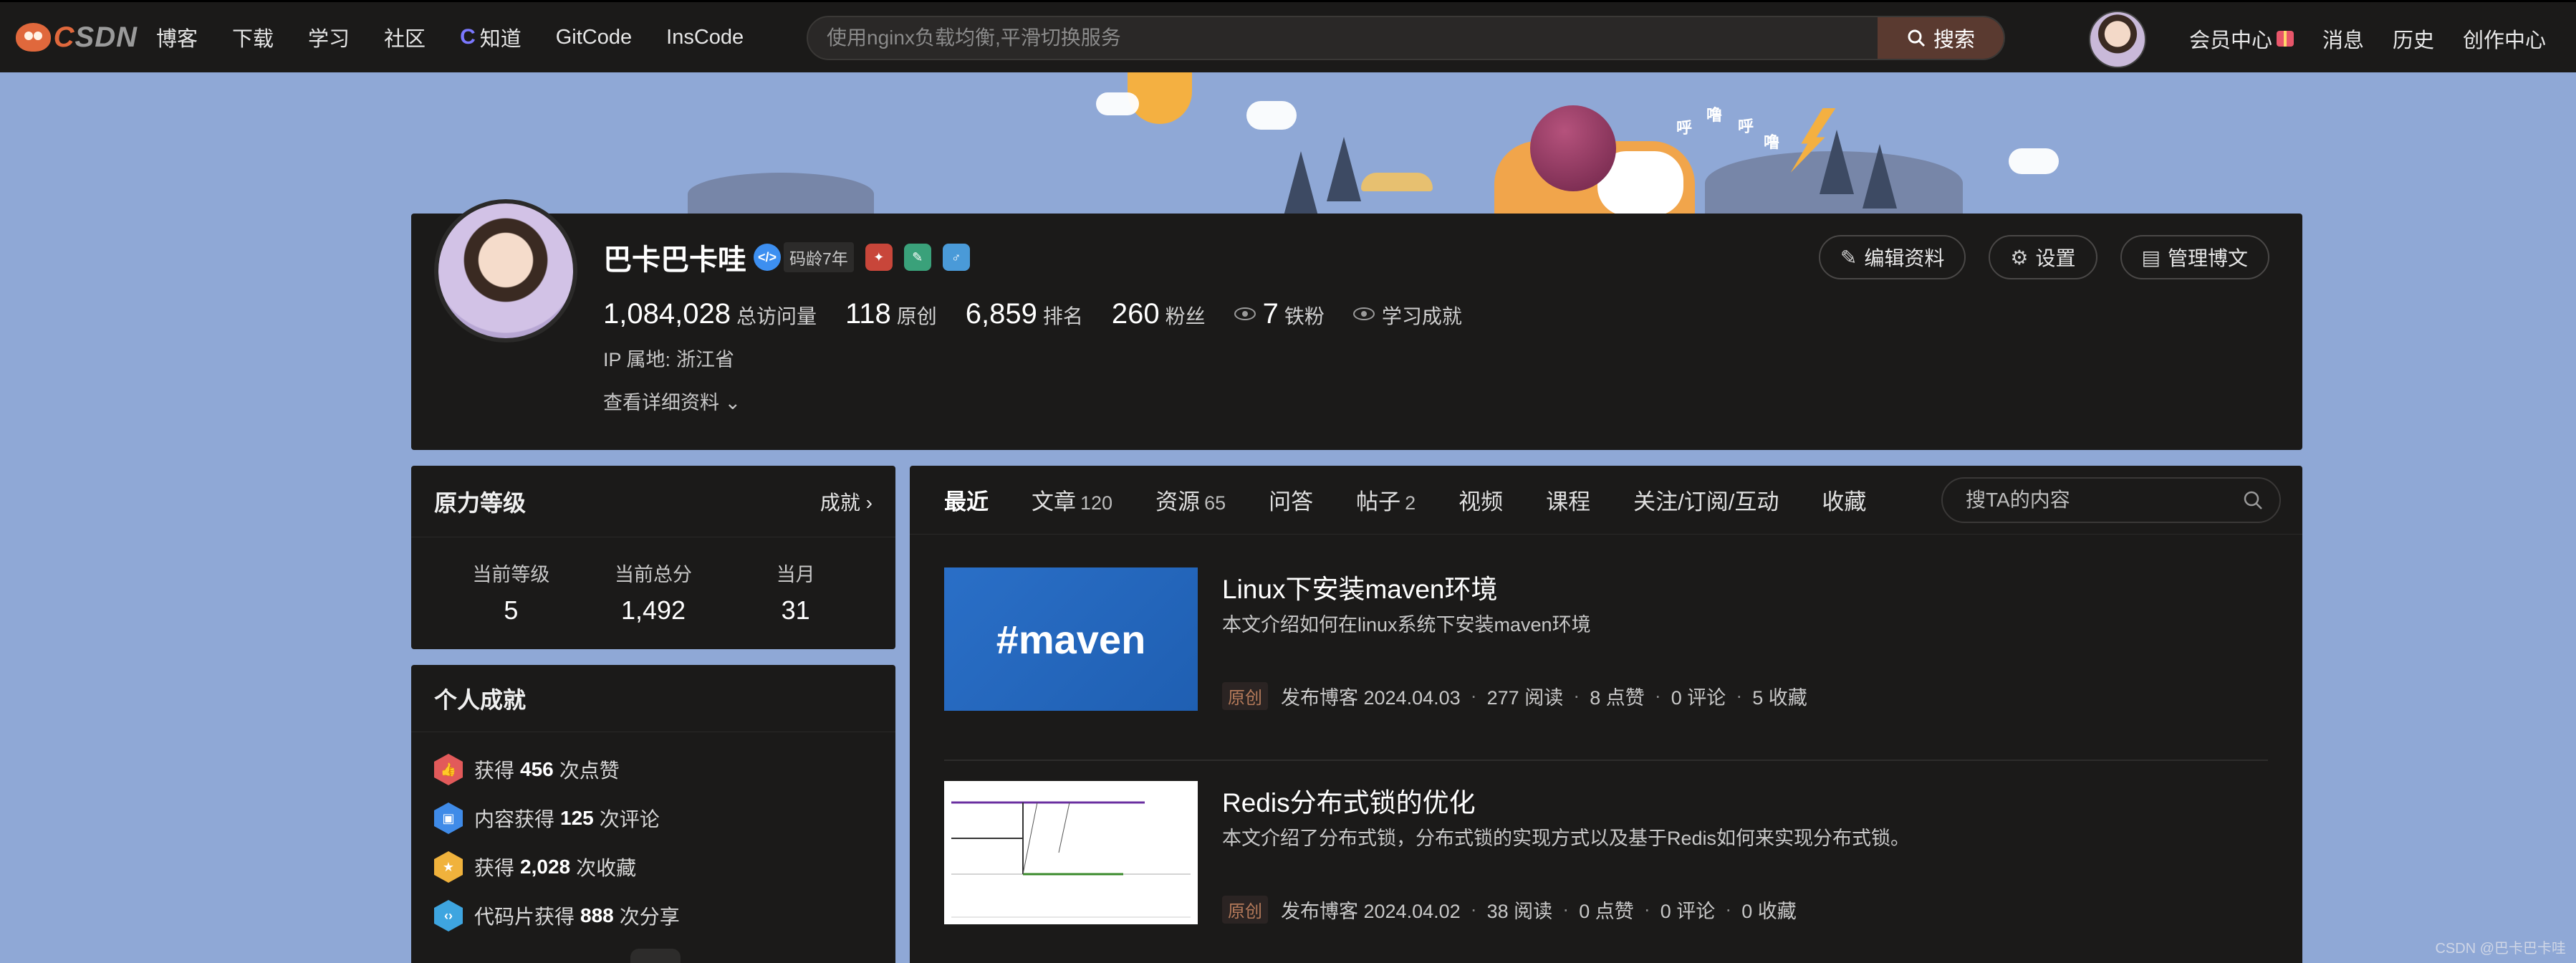 The height and width of the screenshot is (963, 2576). What do you see at coordinates (95, 37) in the screenshot?
I see `logo-text: CSDN` at bounding box center [95, 37].